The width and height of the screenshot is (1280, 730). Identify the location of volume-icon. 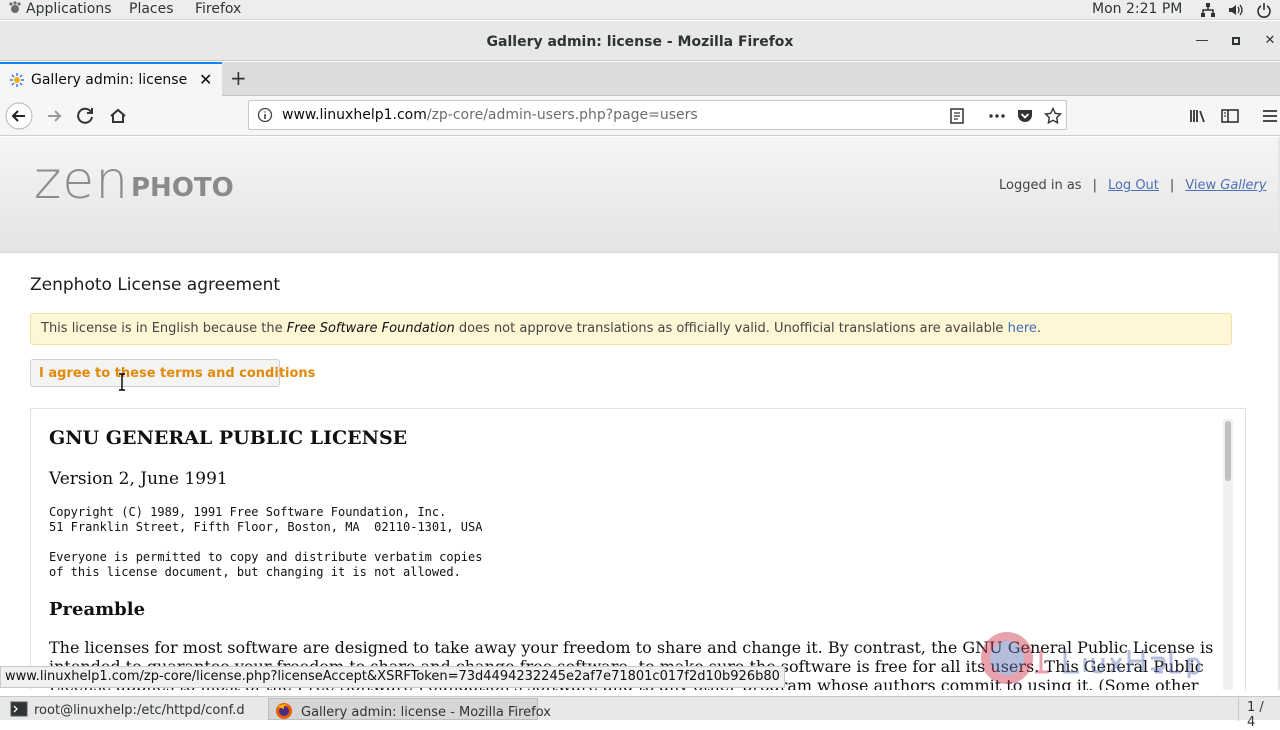
(1235, 10).